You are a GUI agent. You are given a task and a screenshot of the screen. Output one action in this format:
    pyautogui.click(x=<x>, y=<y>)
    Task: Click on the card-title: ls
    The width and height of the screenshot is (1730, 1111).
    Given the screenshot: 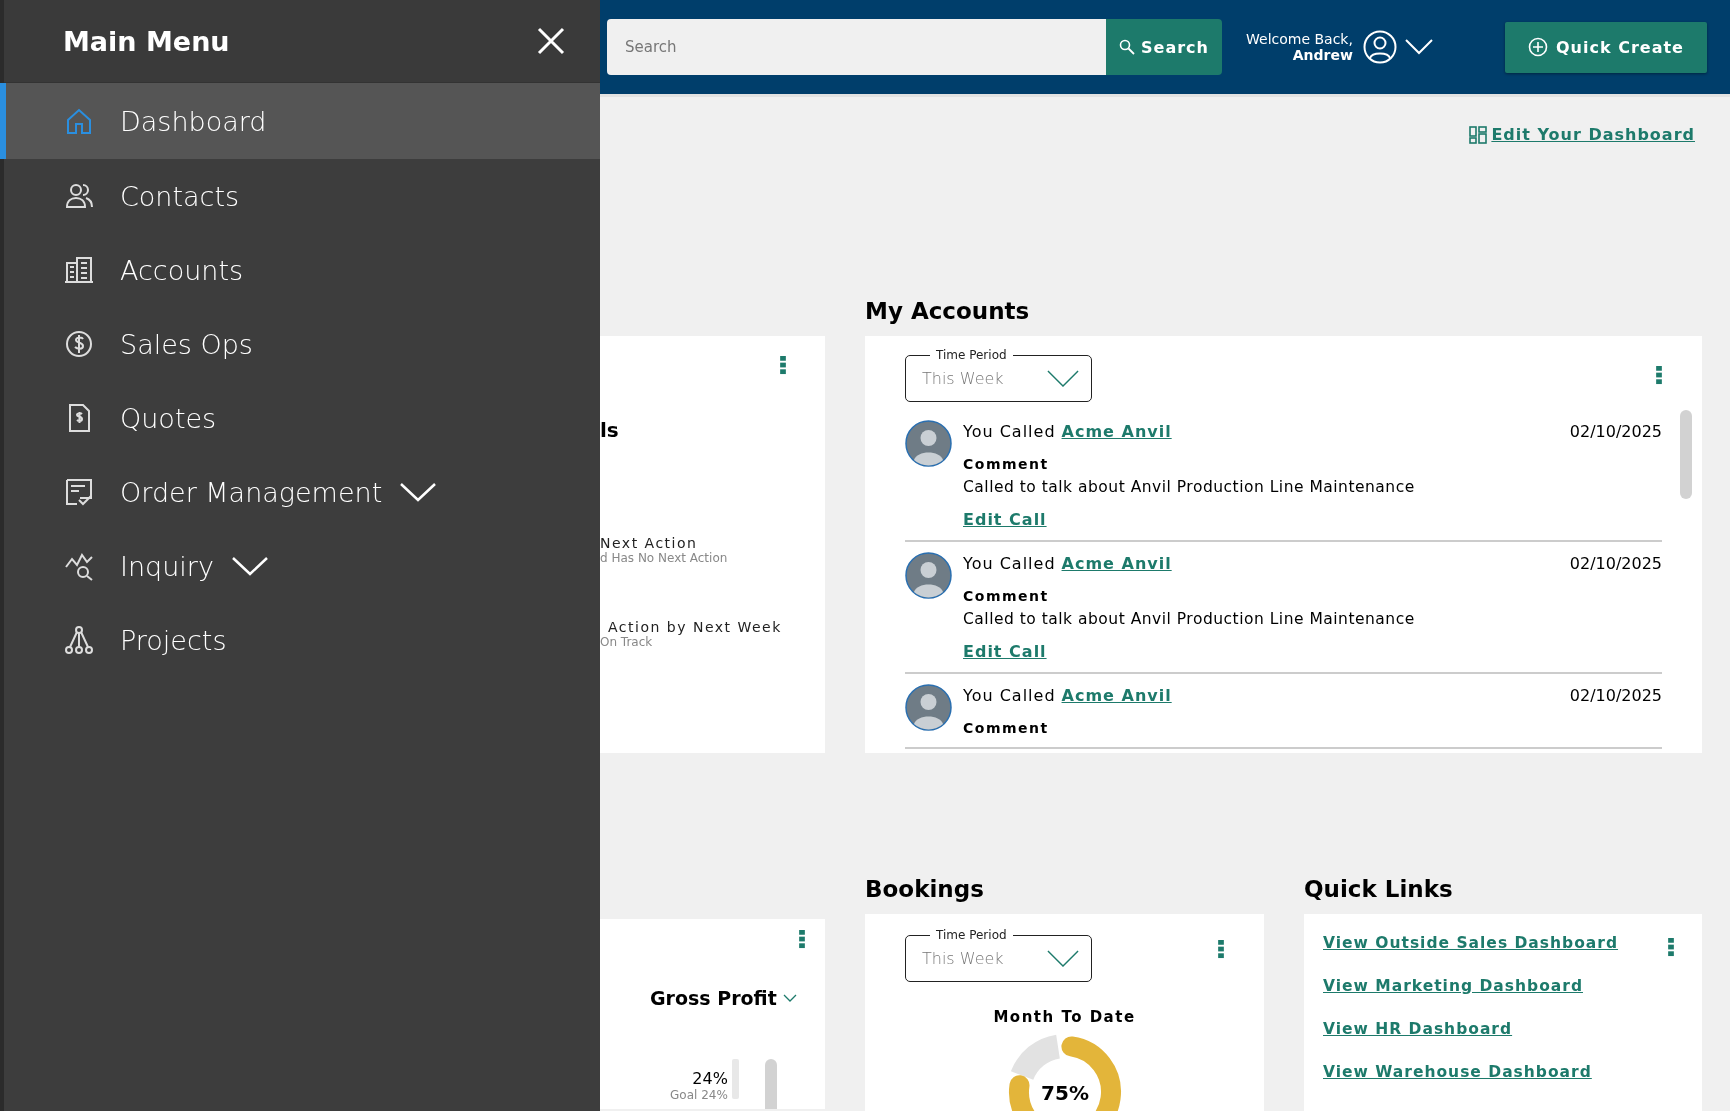 What is the action you would take?
    pyautogui.click(x=609, y=430)
    